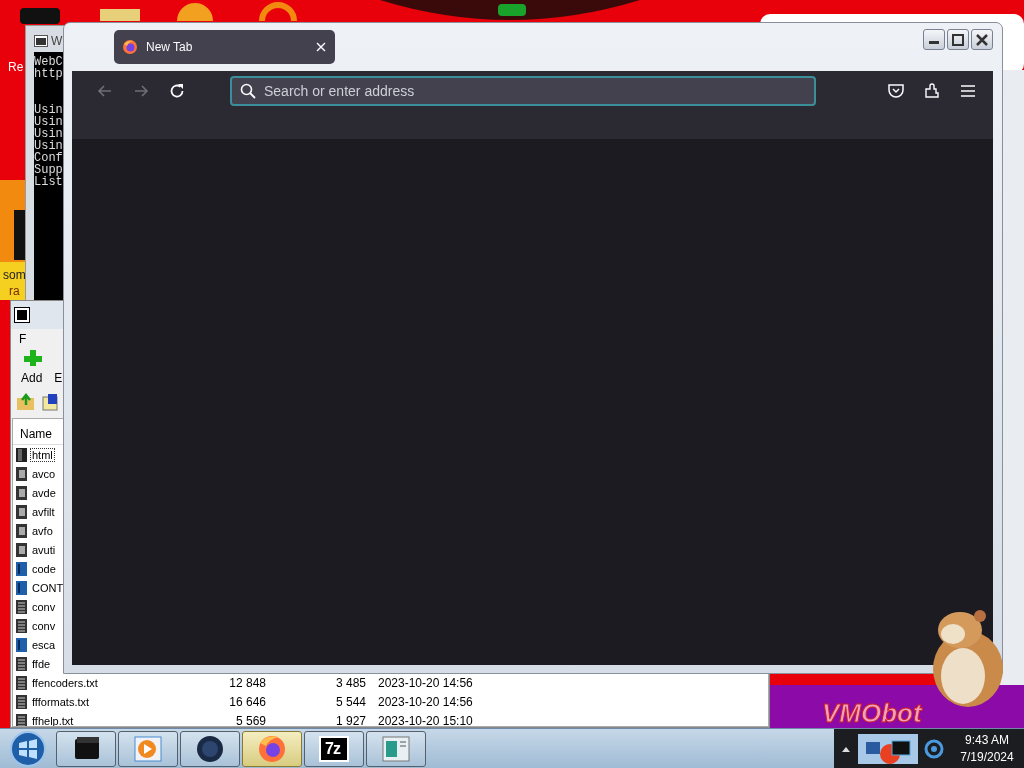 This screenshot has height=768, width=1024. What do you see at coordinates (65, 682) in the screenshot?
I see `file-name: ffencoders.txt` at bounding box center [65, 682].